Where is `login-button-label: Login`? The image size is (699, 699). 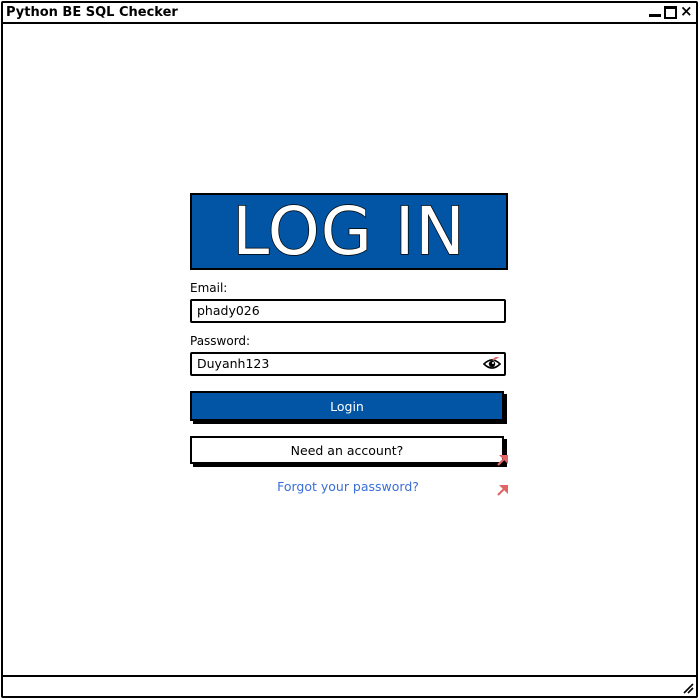 login-button-label: Login is located at coordinates (347, 406).